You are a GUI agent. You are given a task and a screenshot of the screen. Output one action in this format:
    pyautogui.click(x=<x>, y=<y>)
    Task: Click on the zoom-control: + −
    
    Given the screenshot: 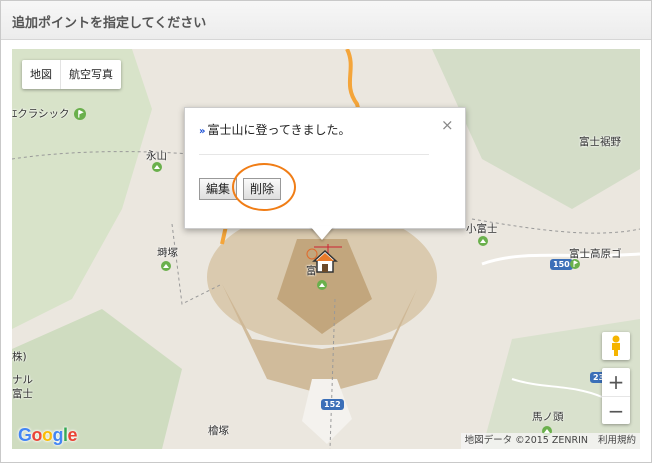 What is the action you would take?
    pyautogui.click(x=616, y=396)
    